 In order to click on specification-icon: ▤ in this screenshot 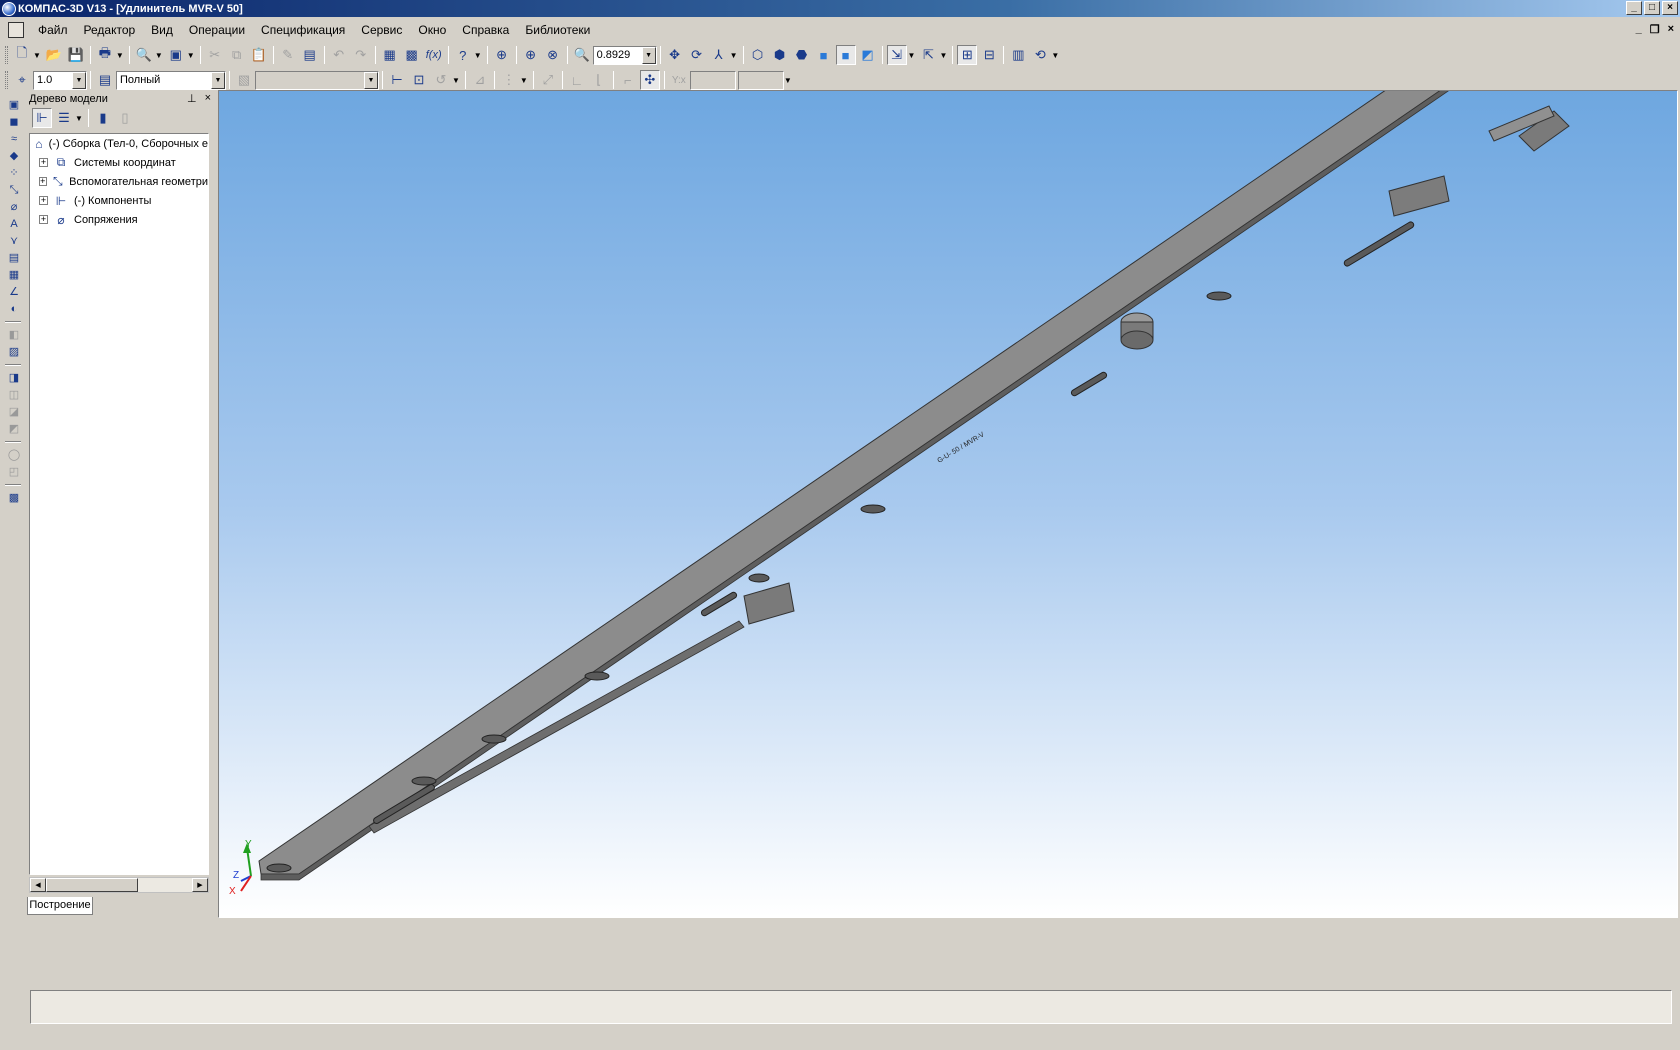, I will do `click(310, 55)`.